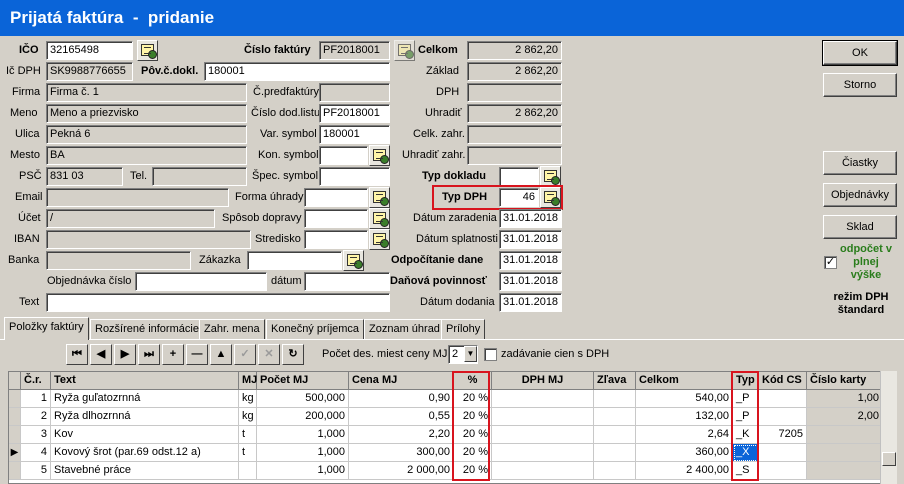 The height and width of the screenshot is (484, 904). Describe the element at coordinates (530, 239) in the screenshot. I see `datum-splatnosti-field: 31.01.2018` at that location.